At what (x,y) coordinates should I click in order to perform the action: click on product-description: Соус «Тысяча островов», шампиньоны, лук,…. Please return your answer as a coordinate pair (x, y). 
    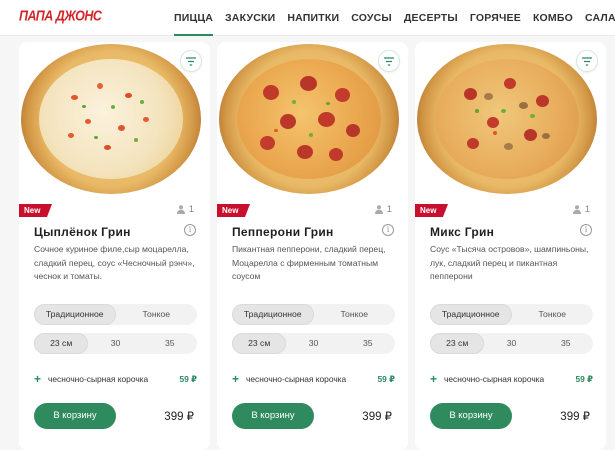
    Looking at the image, I should click on (509, 262).